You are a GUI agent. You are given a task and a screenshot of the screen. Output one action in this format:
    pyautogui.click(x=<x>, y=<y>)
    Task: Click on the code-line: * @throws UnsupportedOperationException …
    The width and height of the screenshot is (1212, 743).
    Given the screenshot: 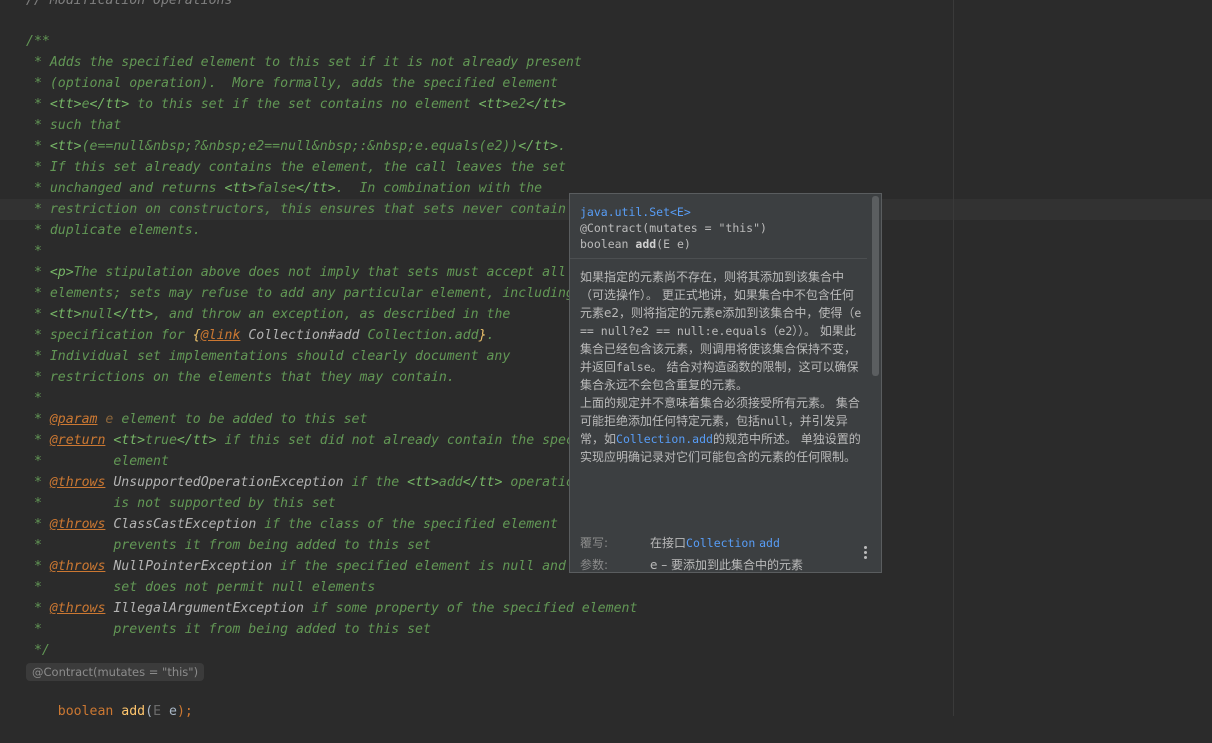 What is the action you would take?
    pyautogui.click(x=304, y=482)
    